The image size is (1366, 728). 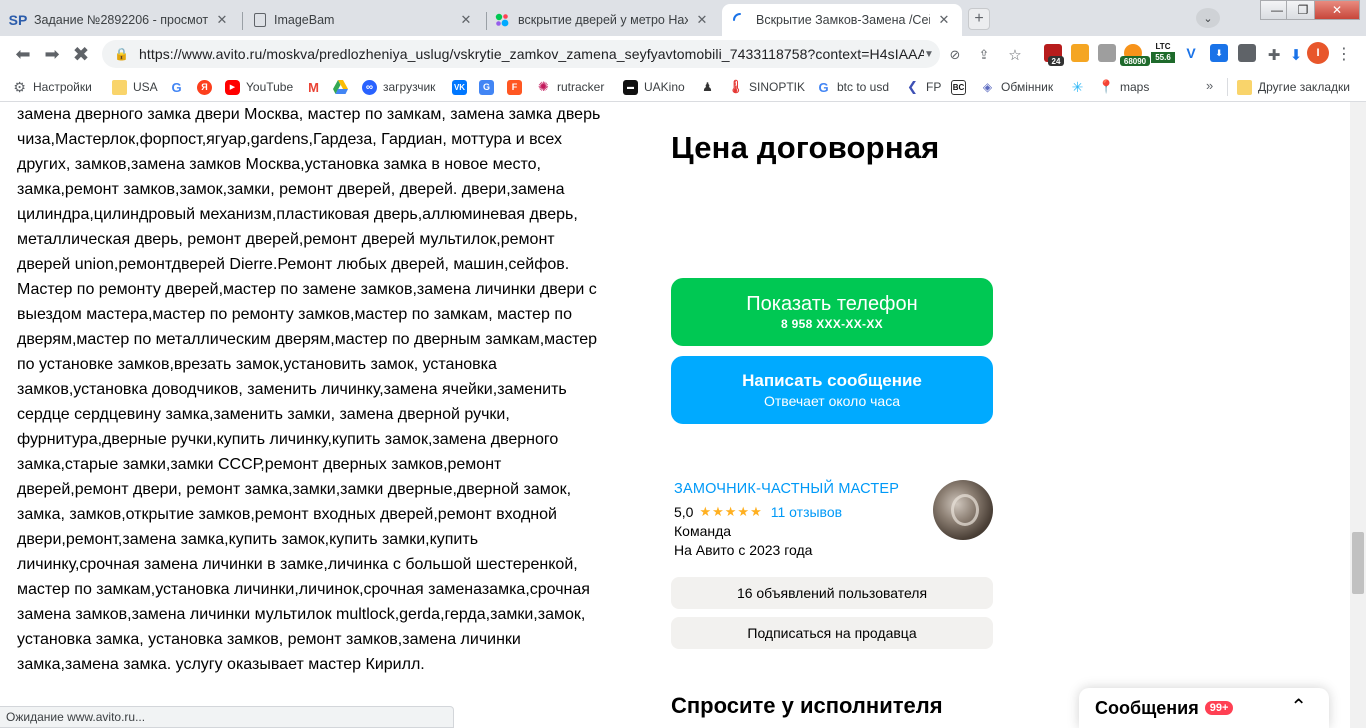 I want to click on messages-widget: Сообщения 99+ ⌃, so click(x=1204, y=708).